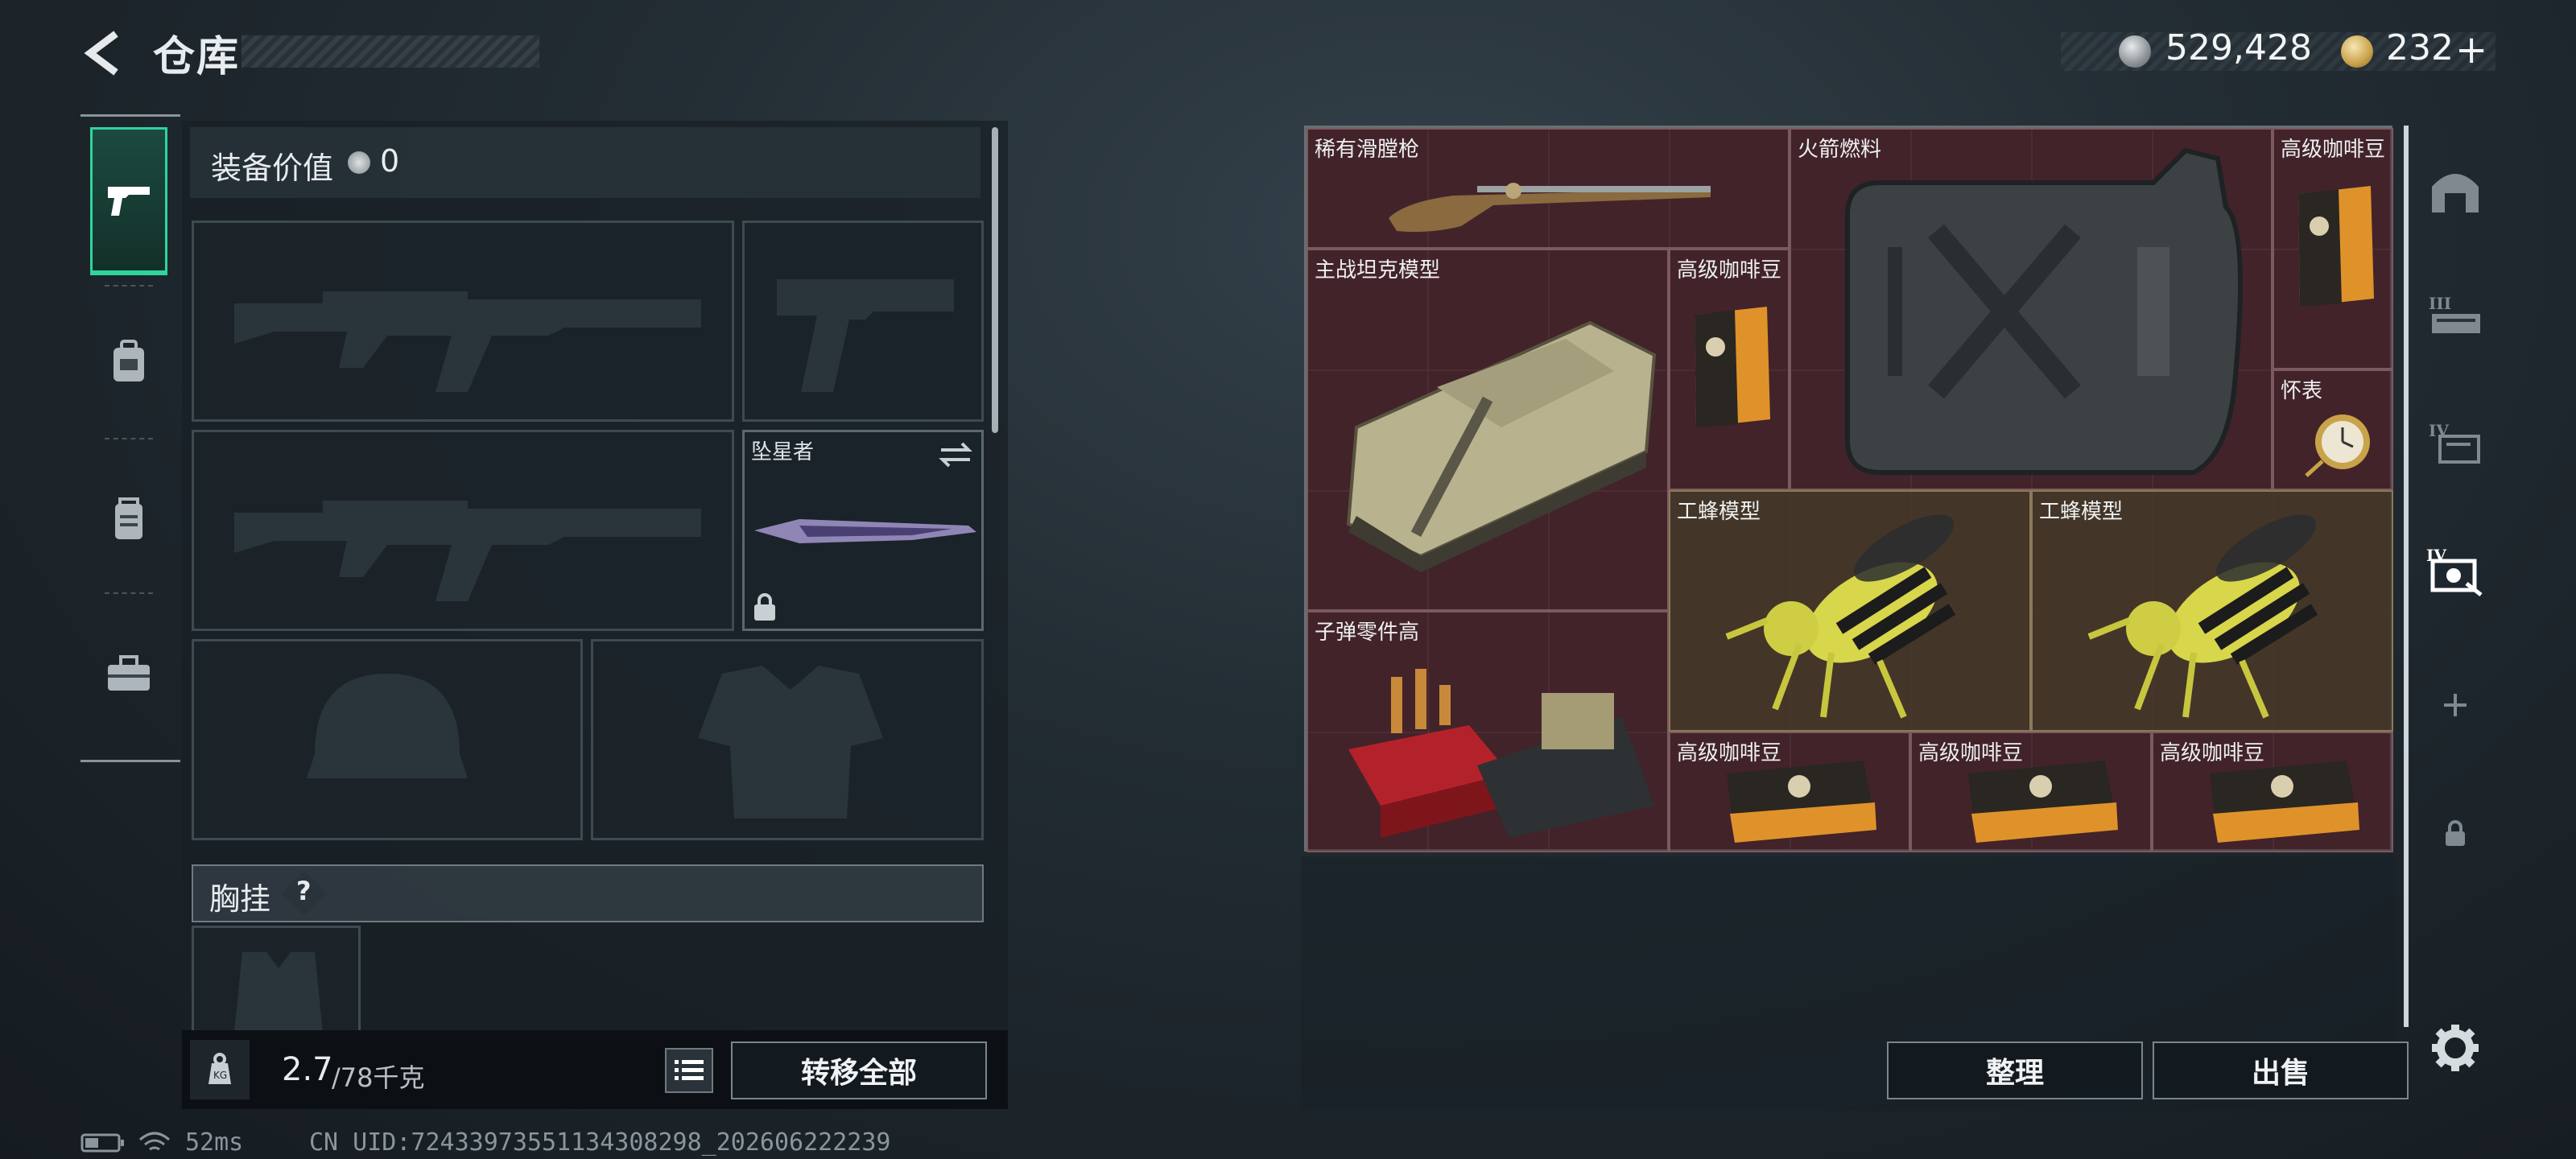 The width and height of the screenshot is (2576, 1159). What do you see at coordinates (783, 452) in the screenshot?
I see `melee-item-name: 坠星者` at bounding box center [783, 452].